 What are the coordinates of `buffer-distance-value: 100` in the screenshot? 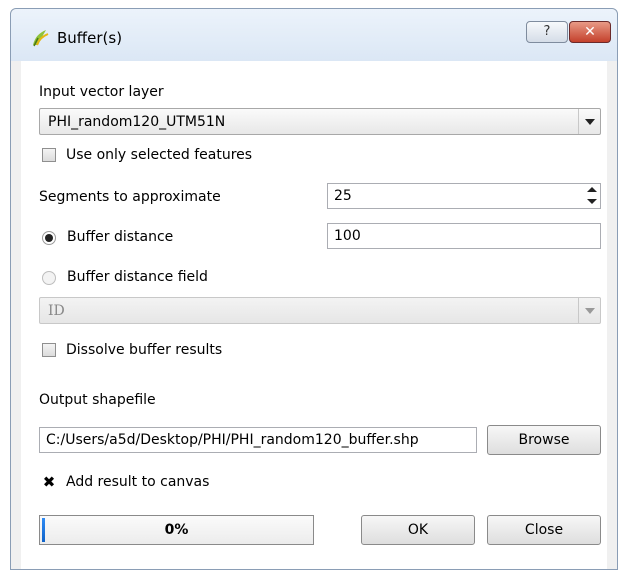 It's located at (347, 236).